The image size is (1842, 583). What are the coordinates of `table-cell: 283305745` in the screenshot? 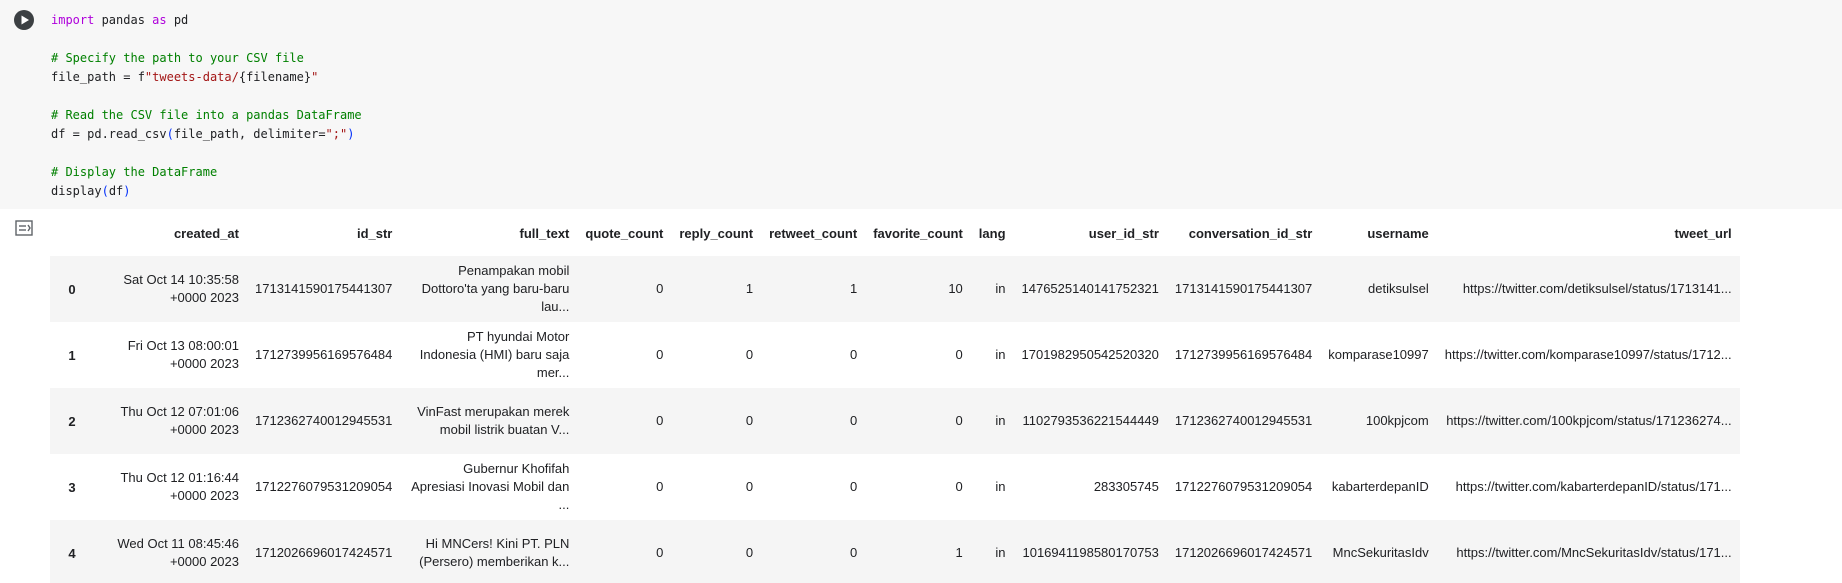 It's located at (1126, 486).